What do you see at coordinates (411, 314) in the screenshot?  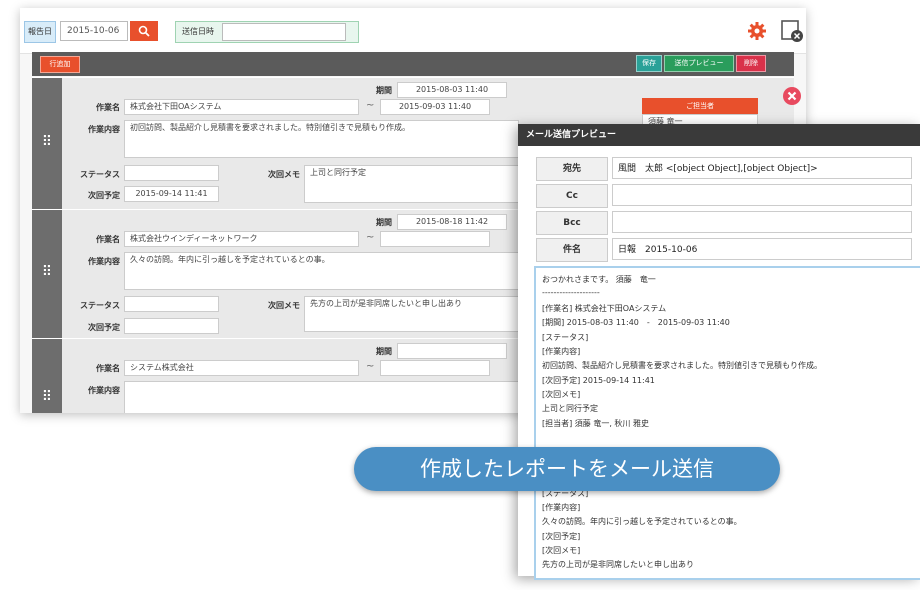 I see `next-memo-field: 先方の上司が是非同席したいと申し出あり` at bounding box center [411, 314].